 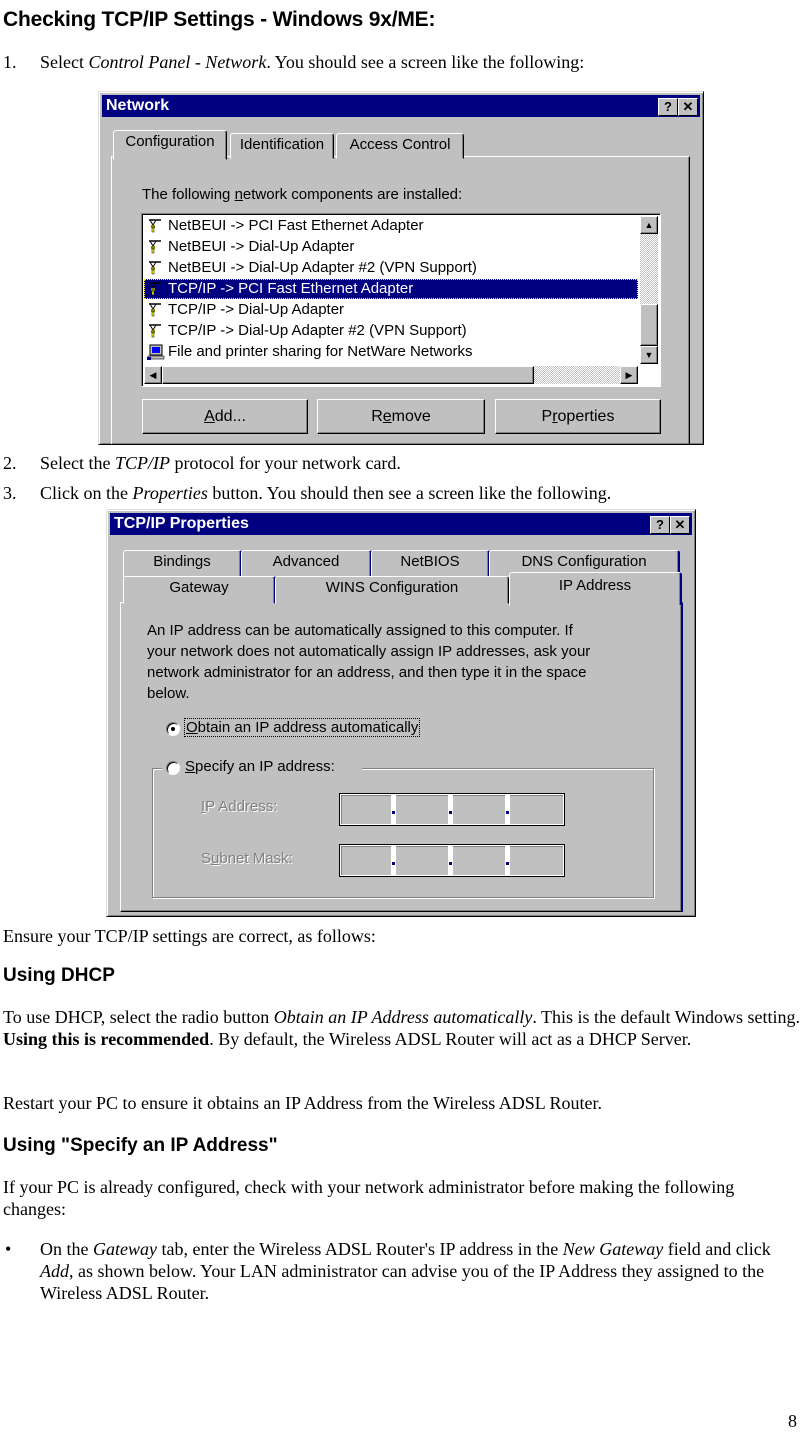 What do you see at coordinates (138, 105) in the screenshot?
I see `network-dialog-title: Network` at bounding box center [138, 105].